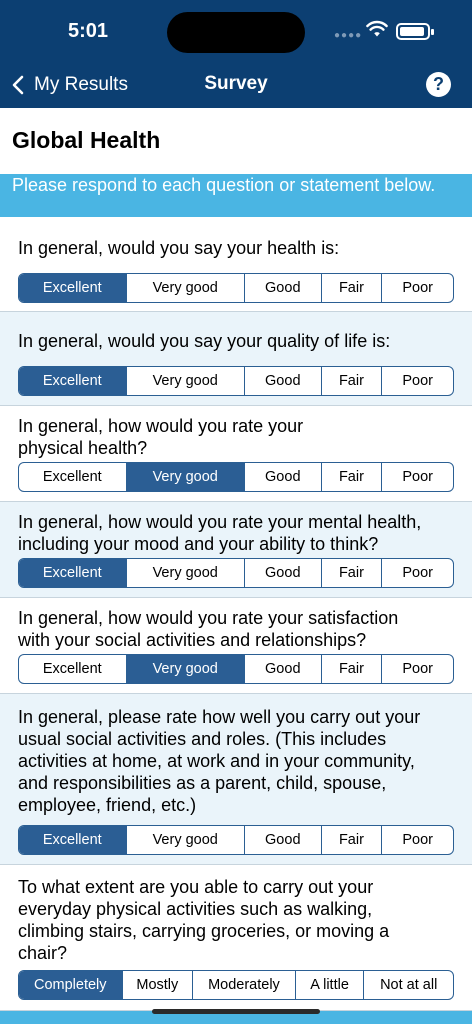  I want to click on battery-icon, so click(415, 31).